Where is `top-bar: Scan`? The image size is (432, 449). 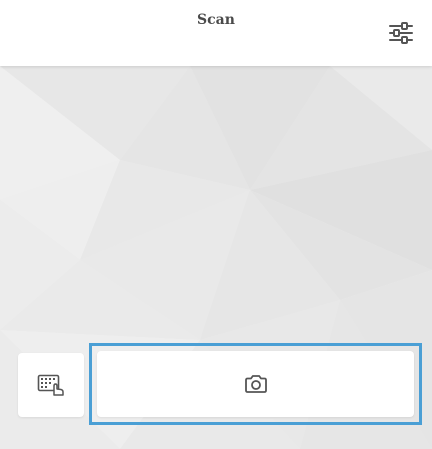 top-bar: Scan is located at coordinates (216, 33).